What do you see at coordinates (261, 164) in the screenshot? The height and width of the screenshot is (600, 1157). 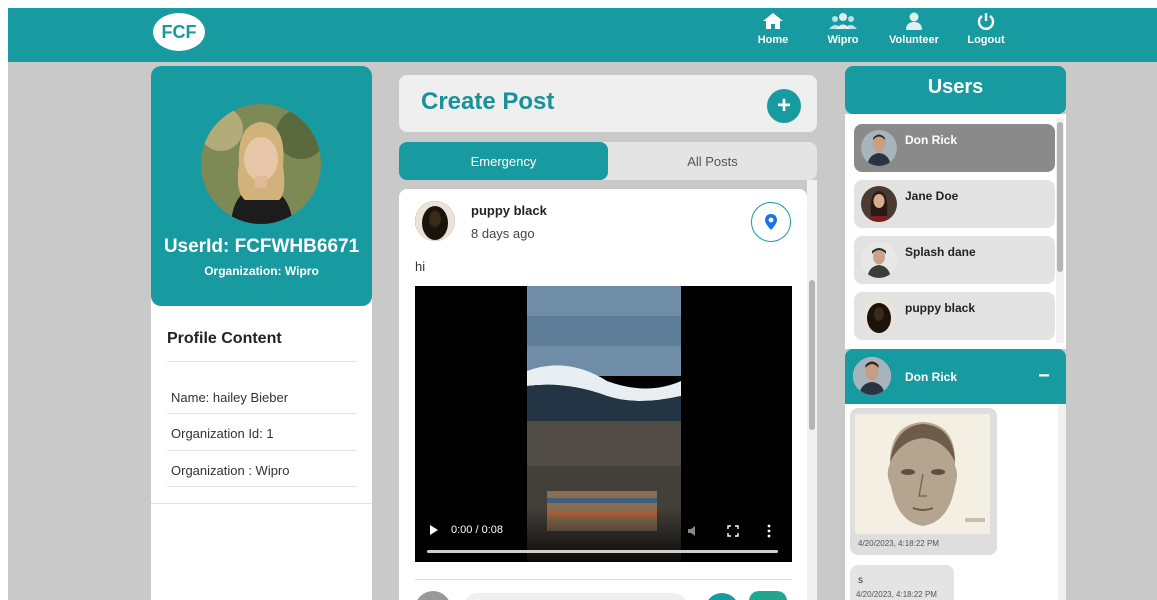 I see `profile-avatar` at bounding box center [261, 164].